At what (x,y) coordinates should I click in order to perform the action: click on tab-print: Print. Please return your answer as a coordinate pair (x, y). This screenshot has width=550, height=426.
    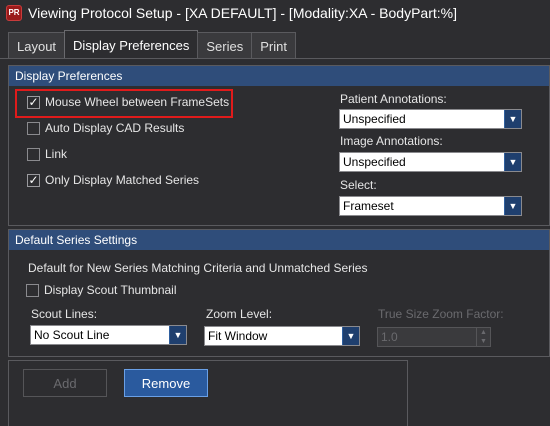
    Looking at the image, I should click on (273, 45).